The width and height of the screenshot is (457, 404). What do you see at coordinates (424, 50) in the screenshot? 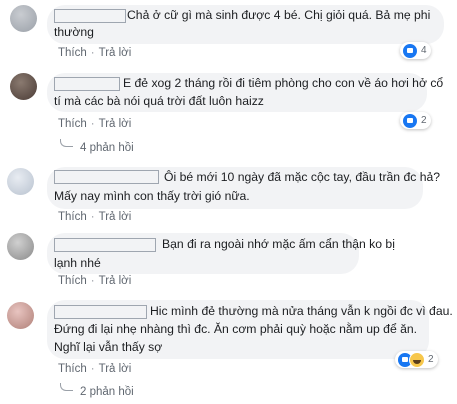
I see `reaction-count: 4` at bounding box center [424, 50].